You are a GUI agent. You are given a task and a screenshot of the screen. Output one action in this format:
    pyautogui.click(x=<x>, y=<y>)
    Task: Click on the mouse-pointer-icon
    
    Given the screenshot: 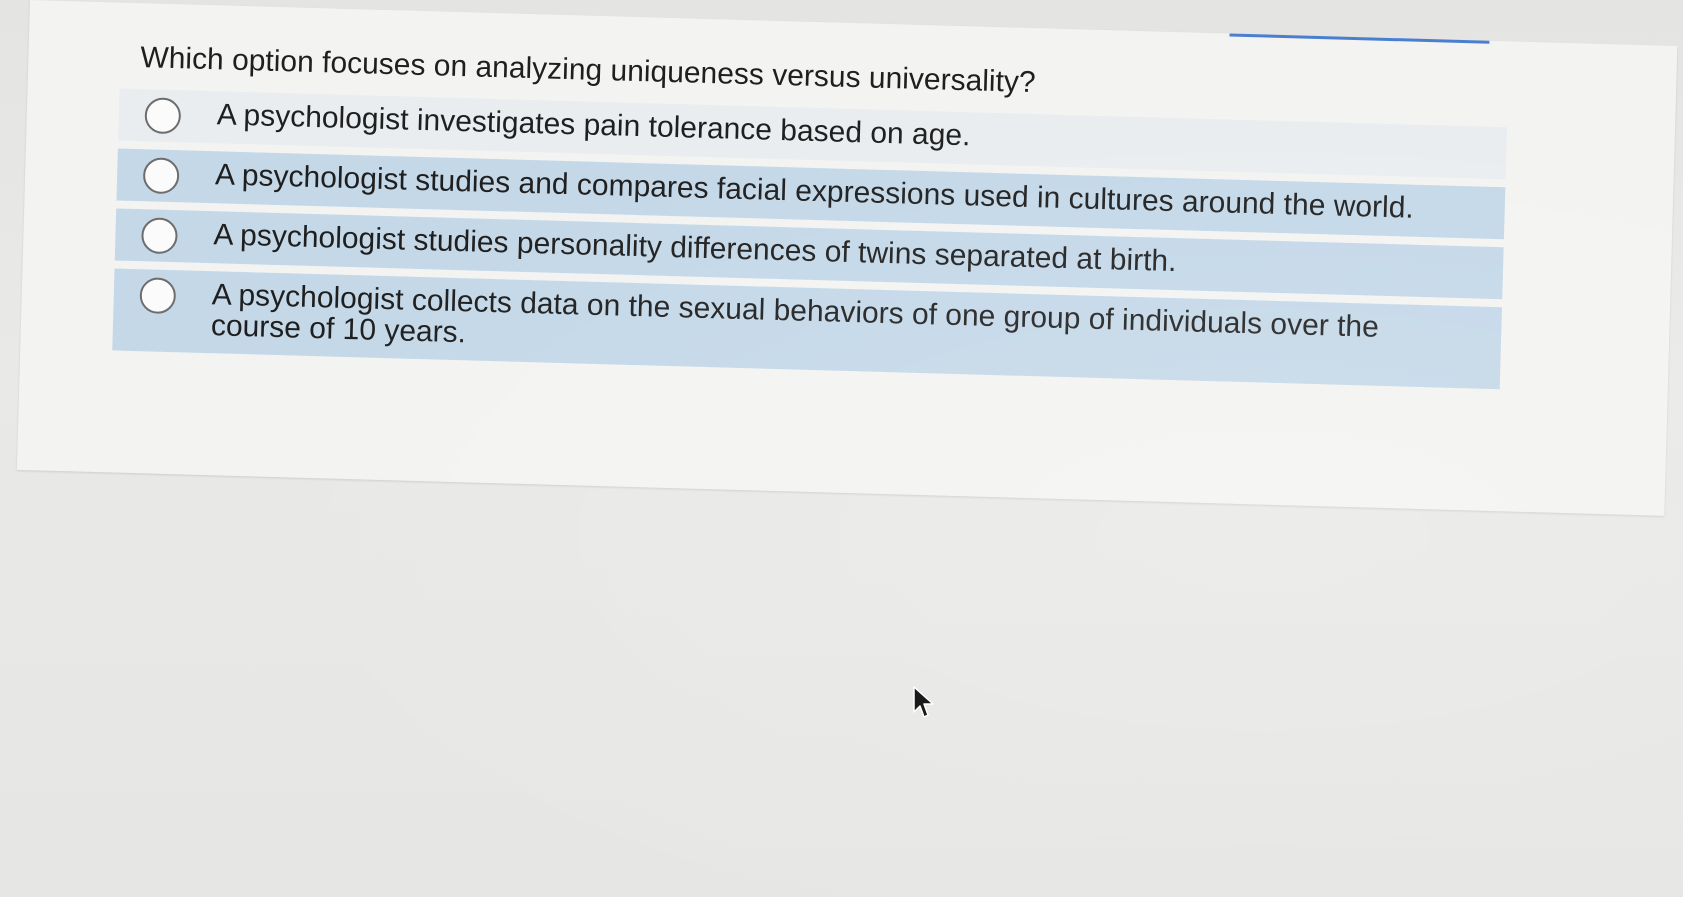 What is the action you would take?
    pyautogui.click(x=923, y=702)
    